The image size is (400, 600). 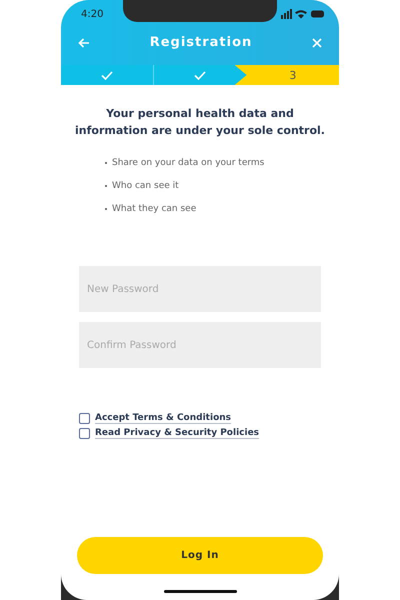 What do you see at coordinates (286, 75) in the screenshot?
I see `current-step: 3` at bounding box center [286, 75].